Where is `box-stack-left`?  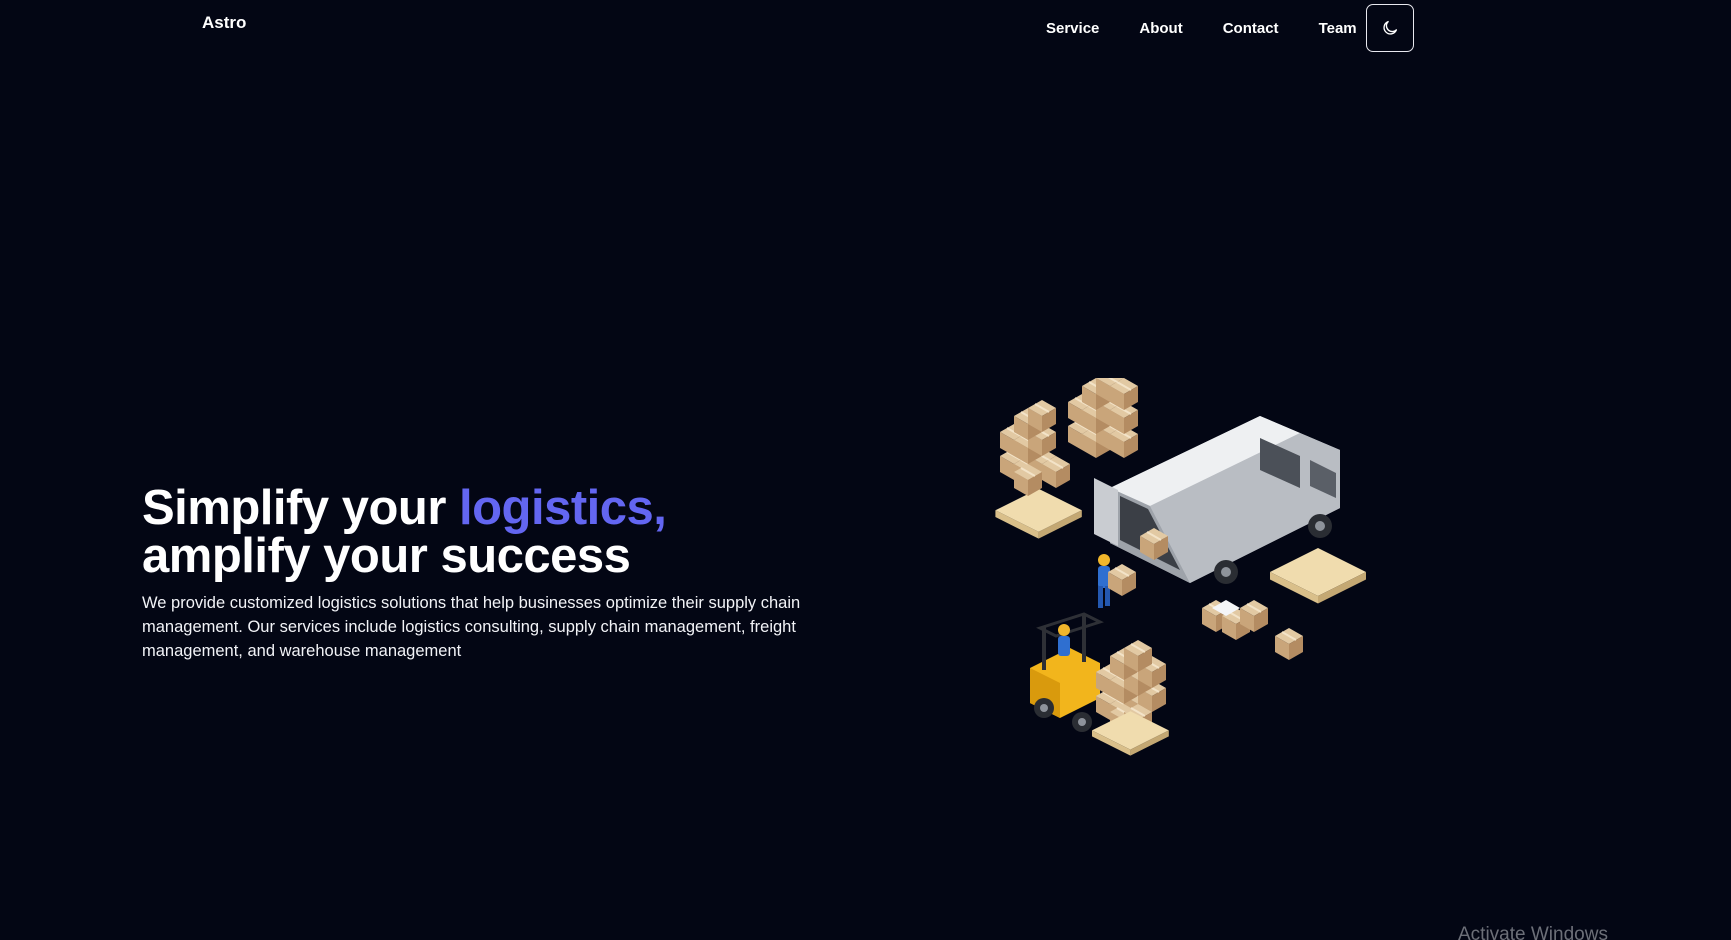 box-stack-left is located at coordinates (1038, 469).